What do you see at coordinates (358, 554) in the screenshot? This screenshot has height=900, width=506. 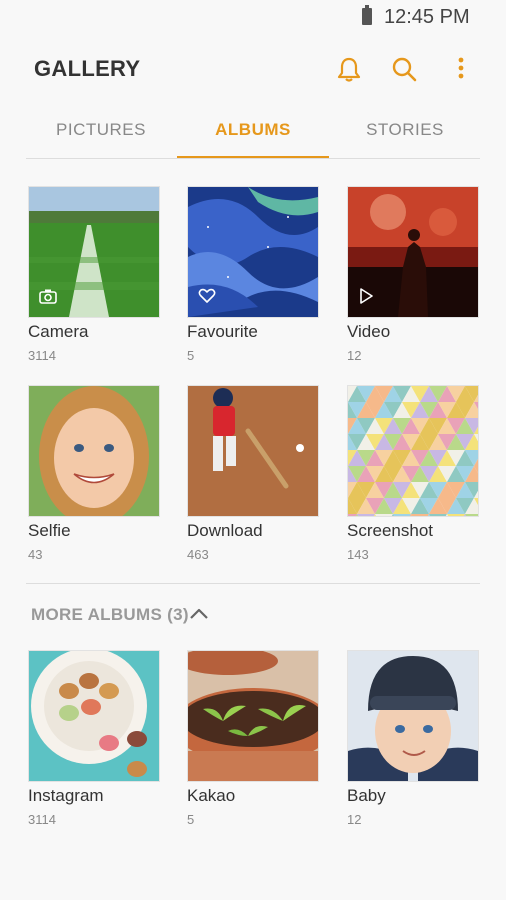 I see `album-count: 143` at bounding box center [358, 554].